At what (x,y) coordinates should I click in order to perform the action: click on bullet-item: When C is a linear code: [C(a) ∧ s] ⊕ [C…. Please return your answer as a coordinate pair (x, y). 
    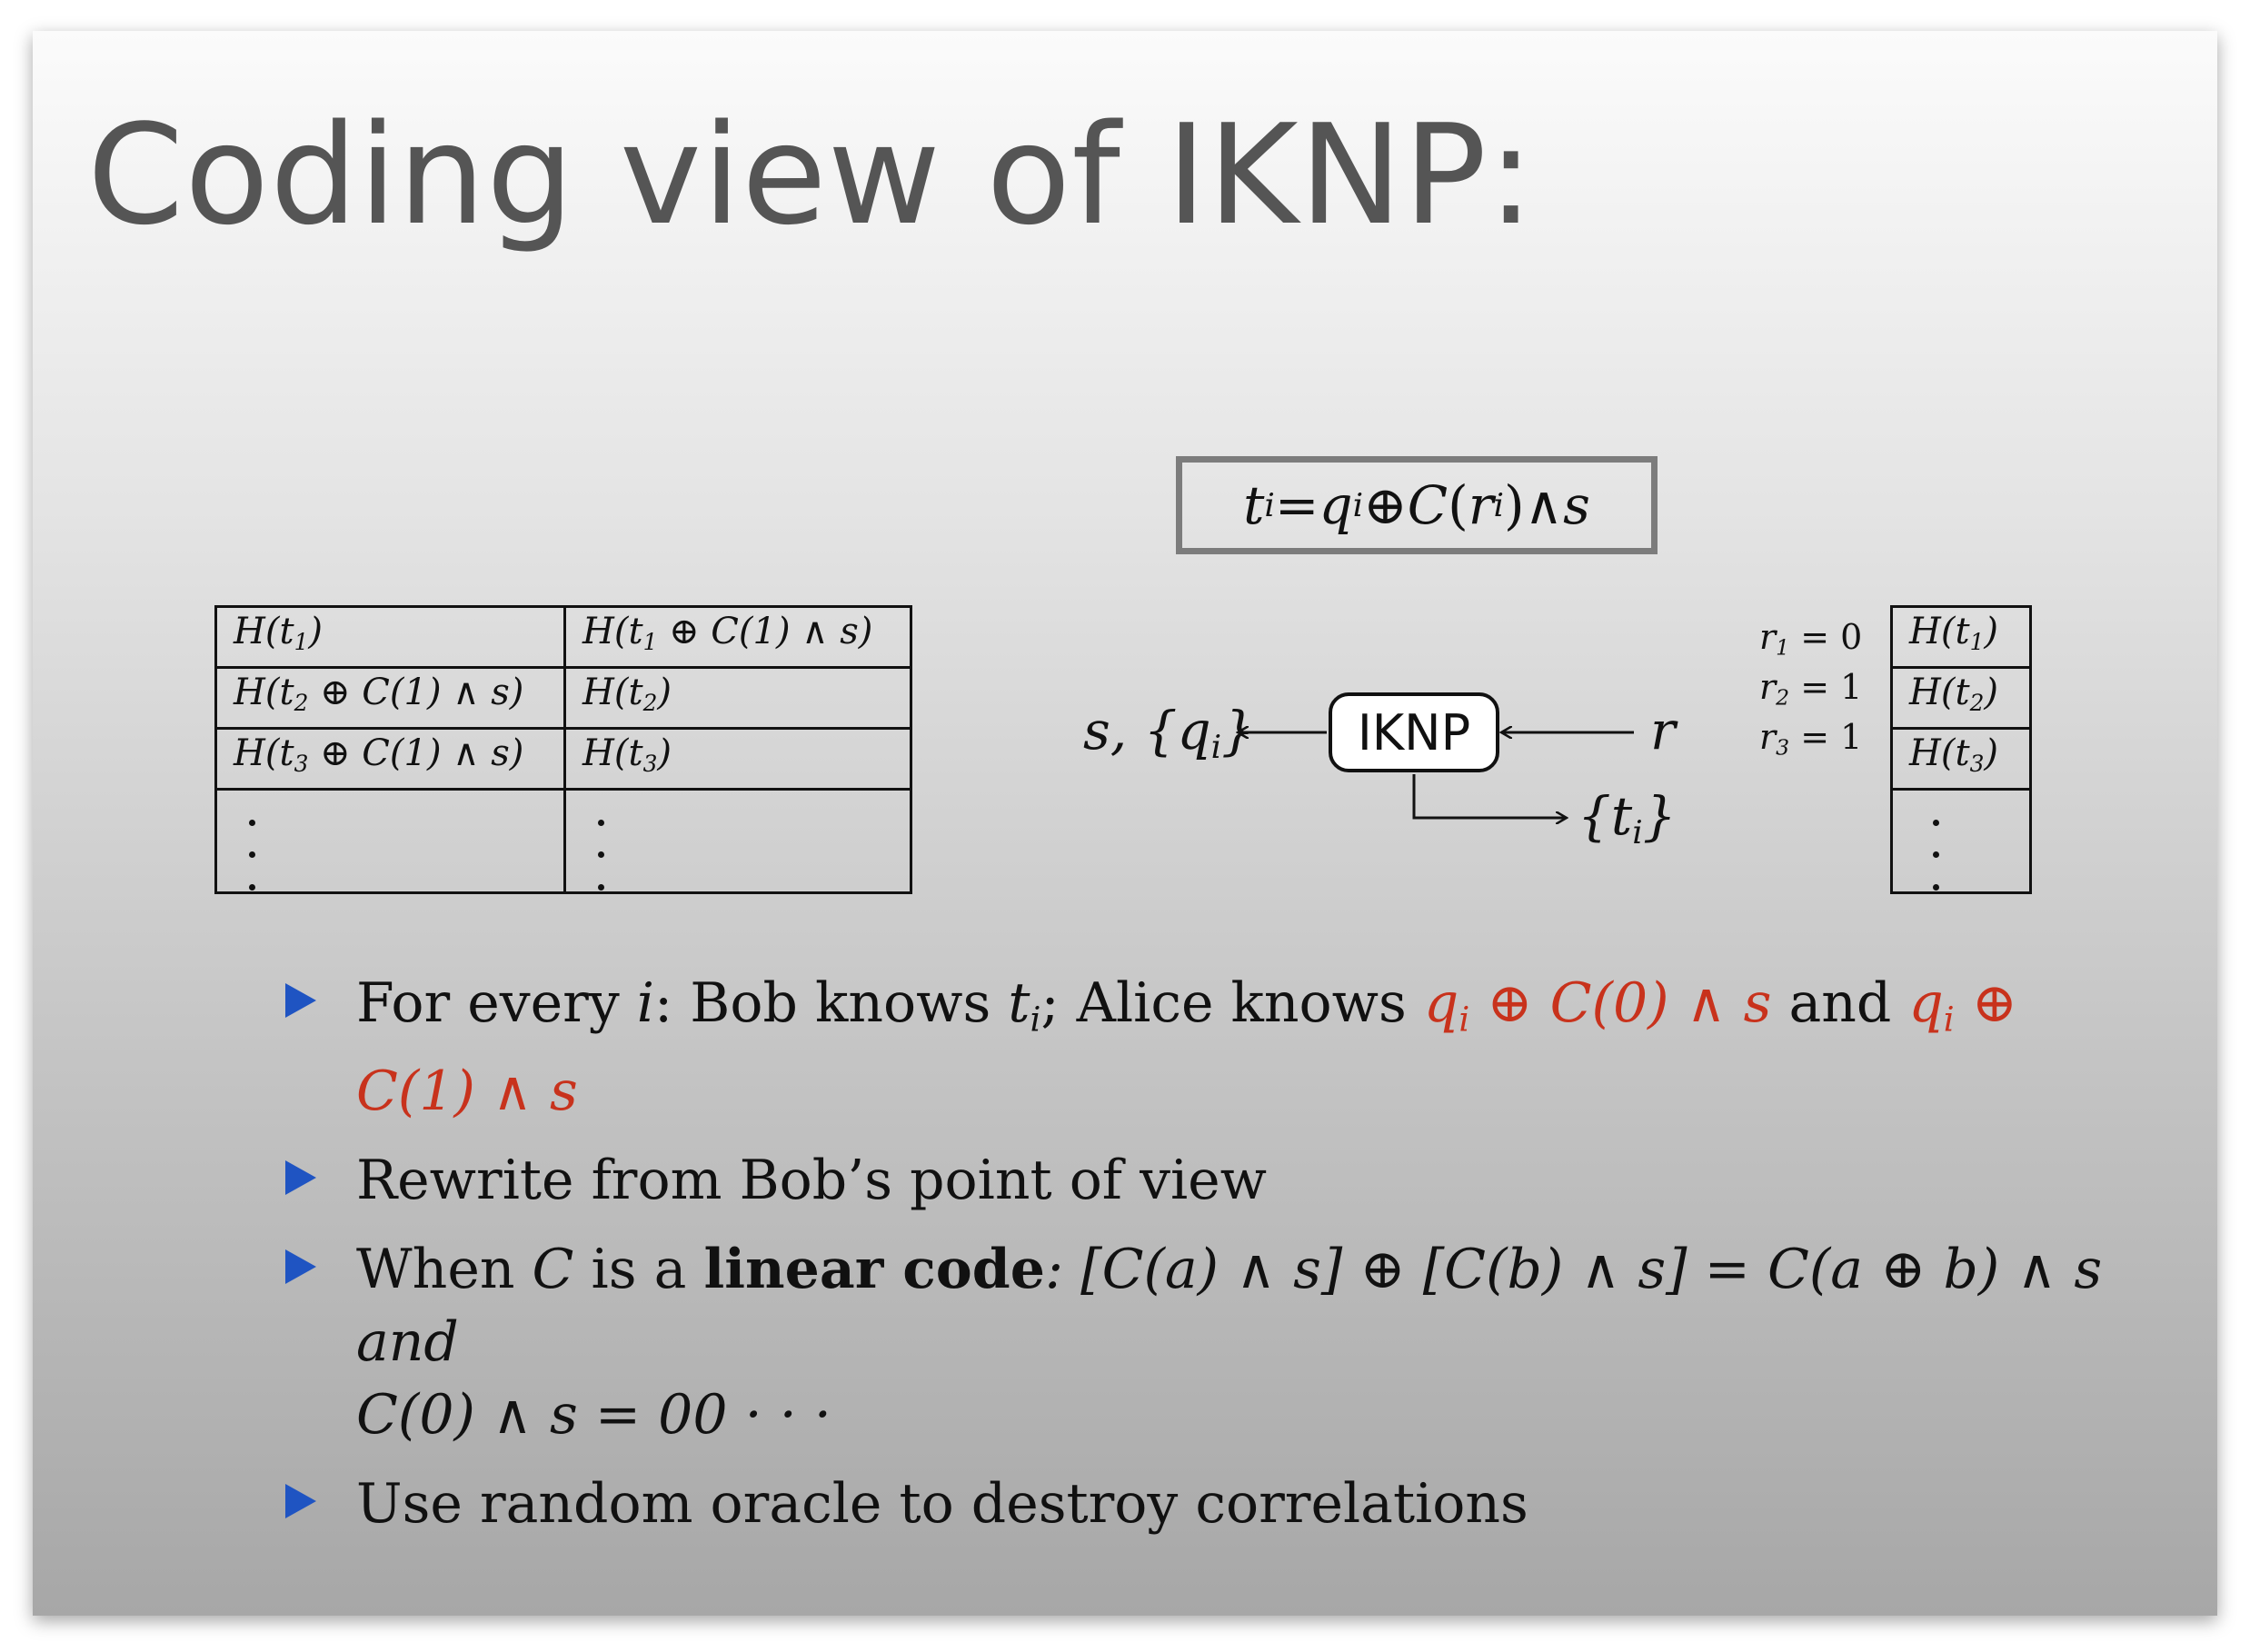
    Looking at the image, I should click on (1178, 1342).